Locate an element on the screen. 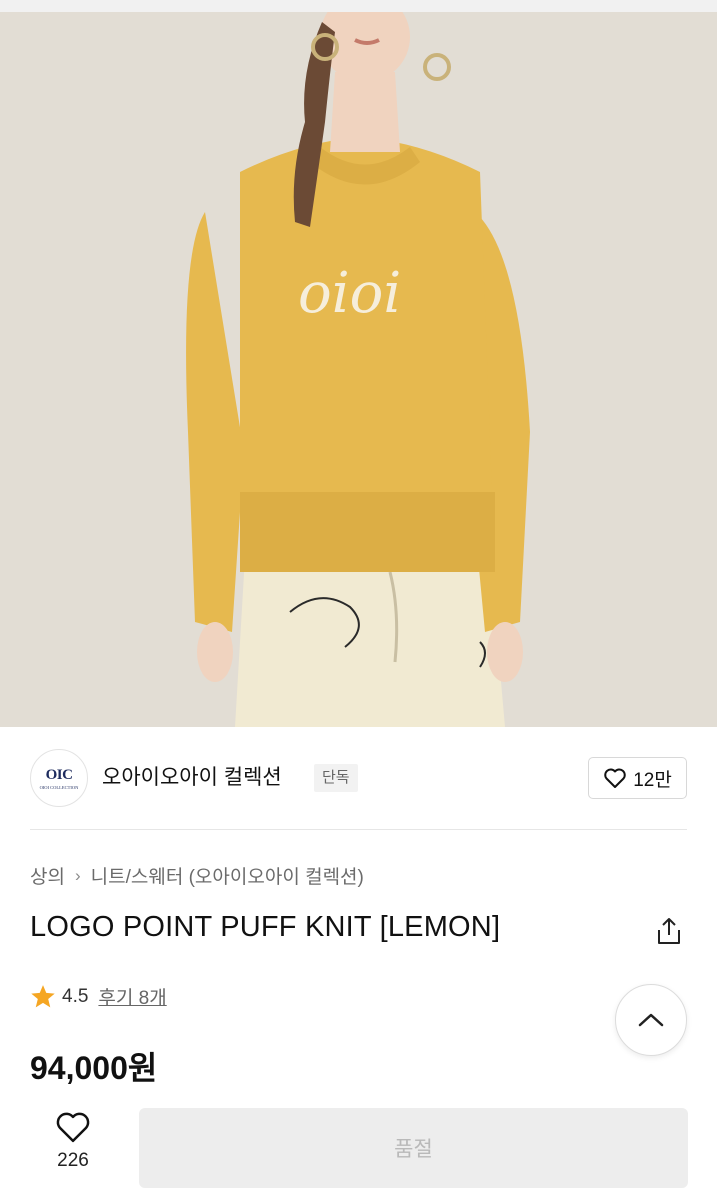 The height and width of the screenshot is (1200, 717). chevron-right-icon: › is located at coordinates (77, 875).